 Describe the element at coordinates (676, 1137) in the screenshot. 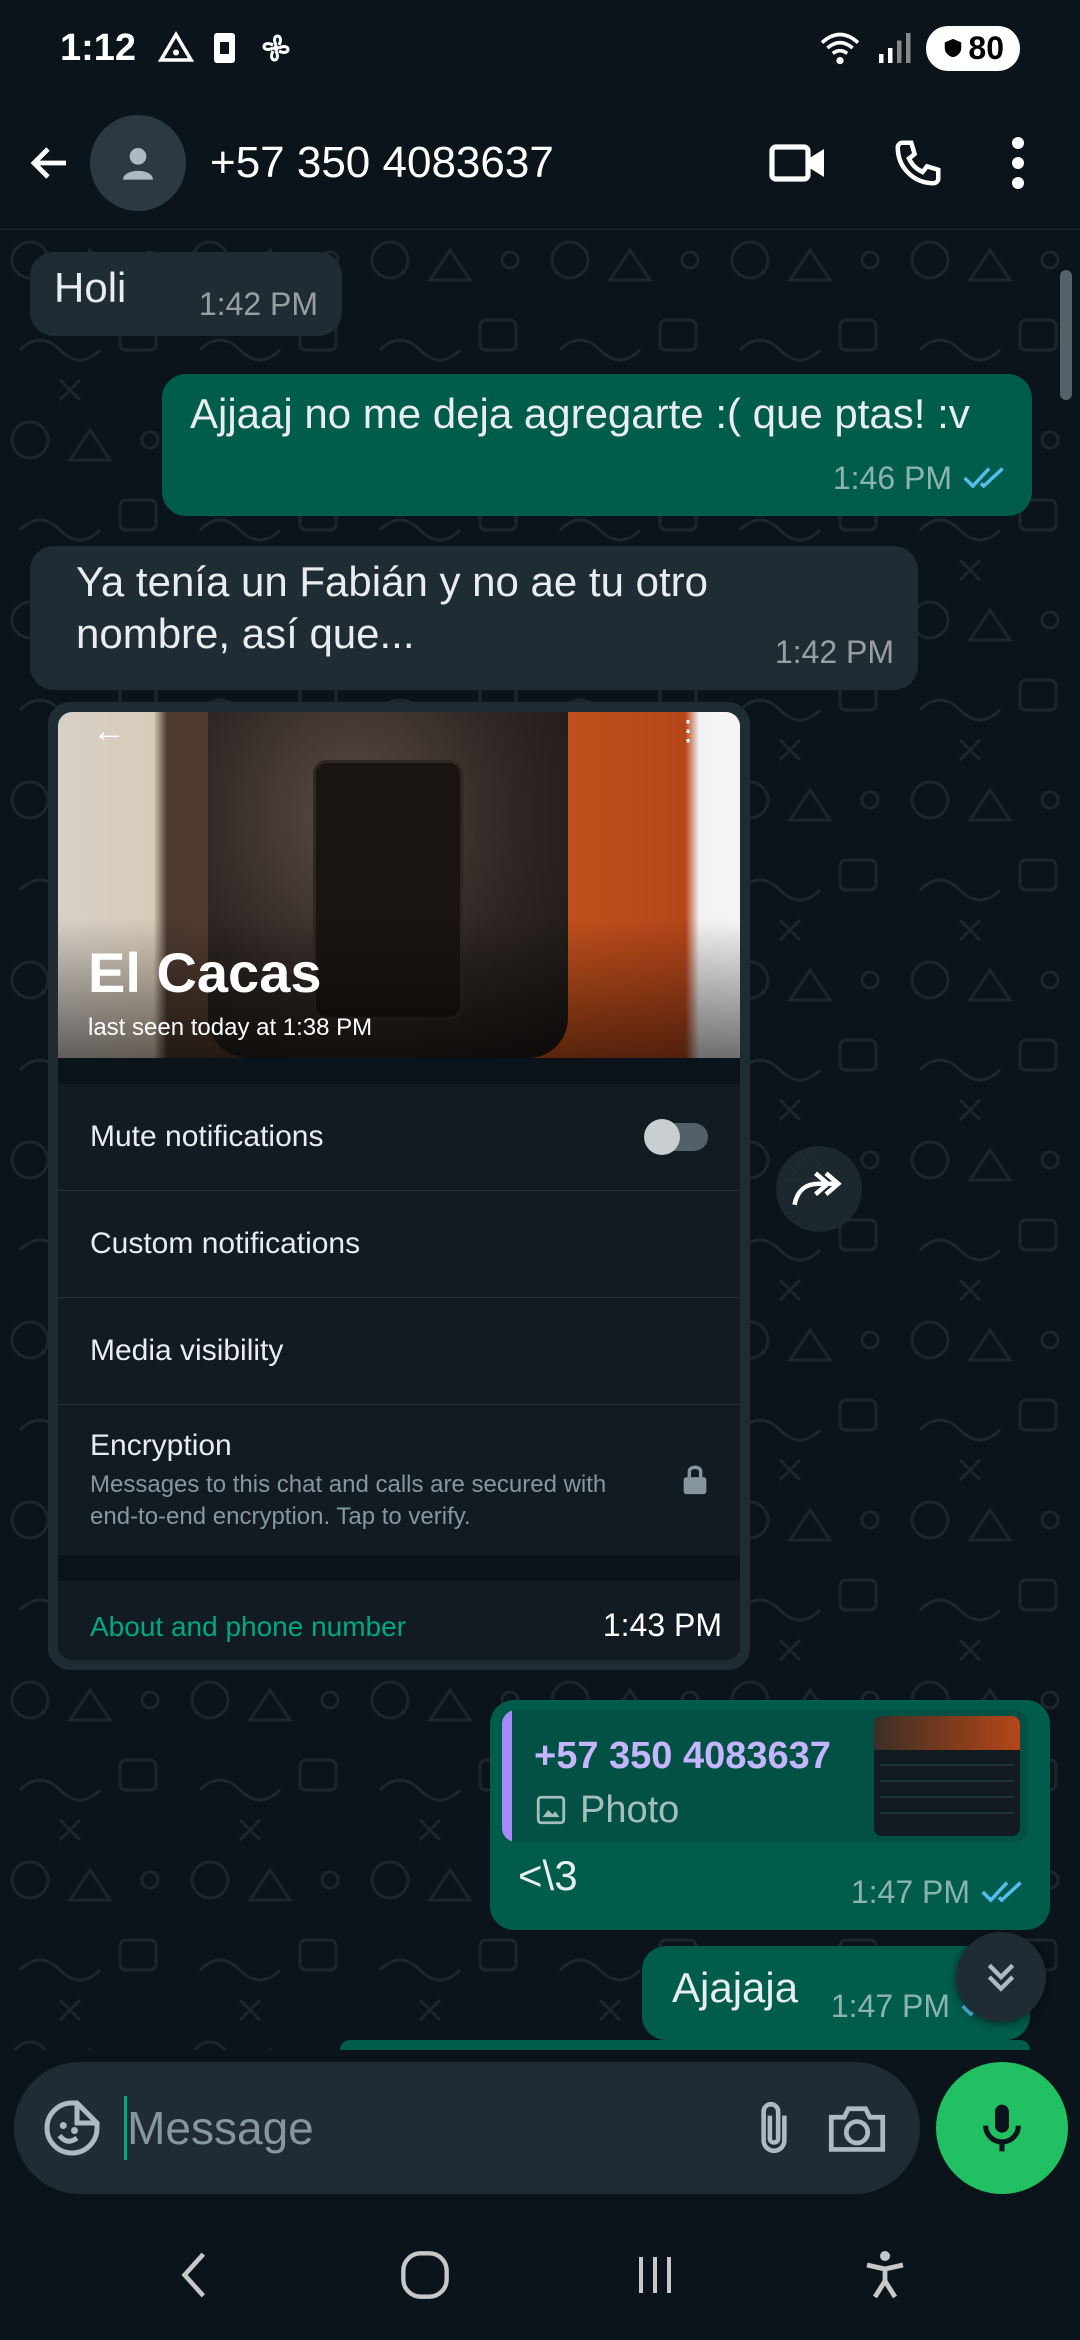

I see `toggle-switch` at that location.